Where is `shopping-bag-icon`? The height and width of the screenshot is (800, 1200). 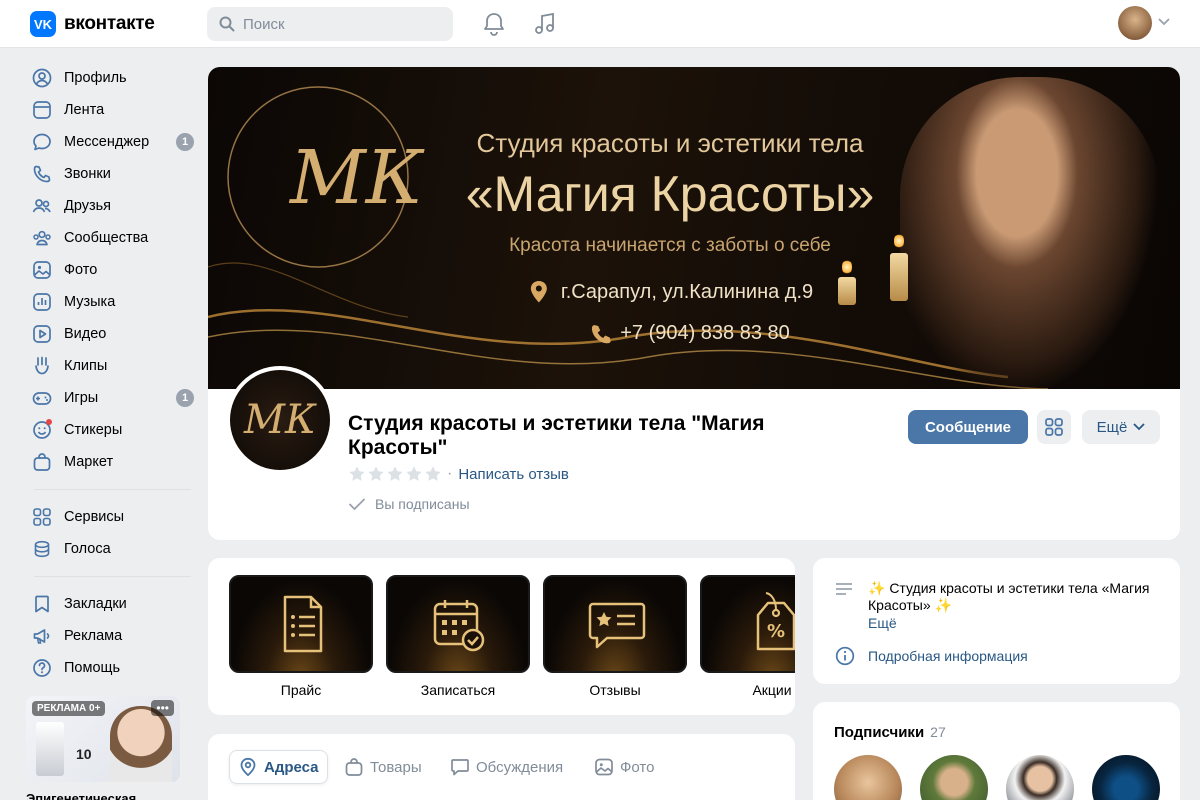 shopping-bag-icon is located at coordinates (42, 462).